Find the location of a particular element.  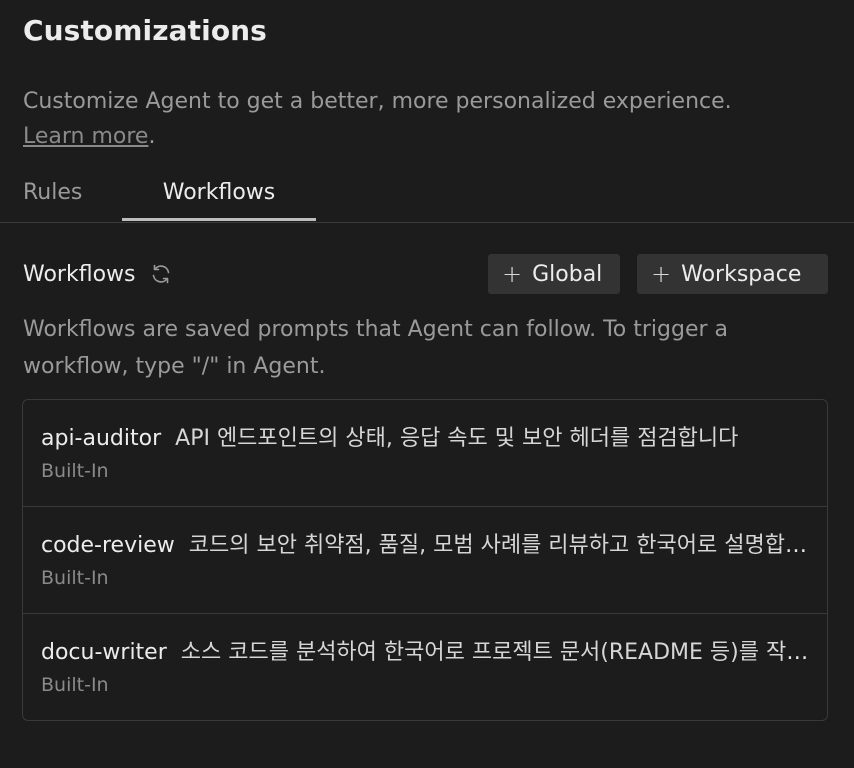

add-workspace-workflow-button: + Workspace is located at coordinates (732, 274).